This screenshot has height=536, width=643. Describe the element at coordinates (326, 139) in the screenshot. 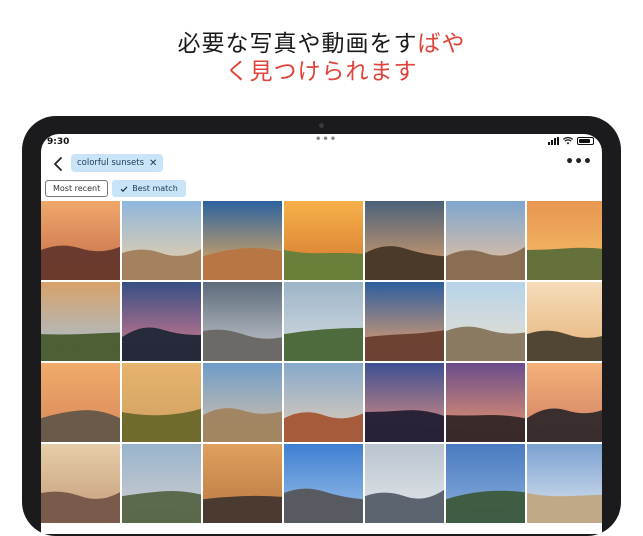

I see `multitasking-dots-icon: •••` at that location.